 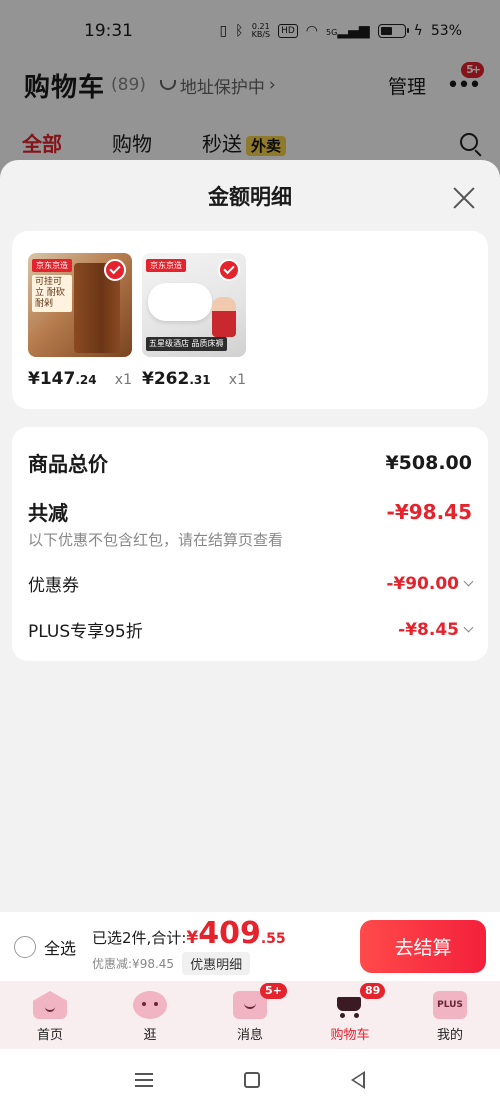 What do you see at coordinates (133, 963) in the screenshot?
I see `discount-amount: 优惠减:¥98.45` at bounding box center [133, 963].